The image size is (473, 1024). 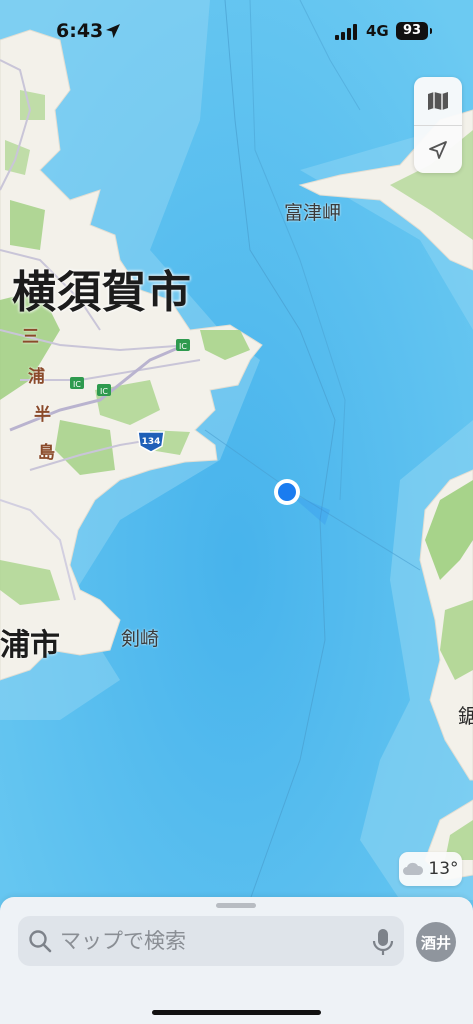 What do you see at coordinates (46, 453) in the screenshot?
I see `peninsula-label-char: 島` at bounding box center [46, 453].